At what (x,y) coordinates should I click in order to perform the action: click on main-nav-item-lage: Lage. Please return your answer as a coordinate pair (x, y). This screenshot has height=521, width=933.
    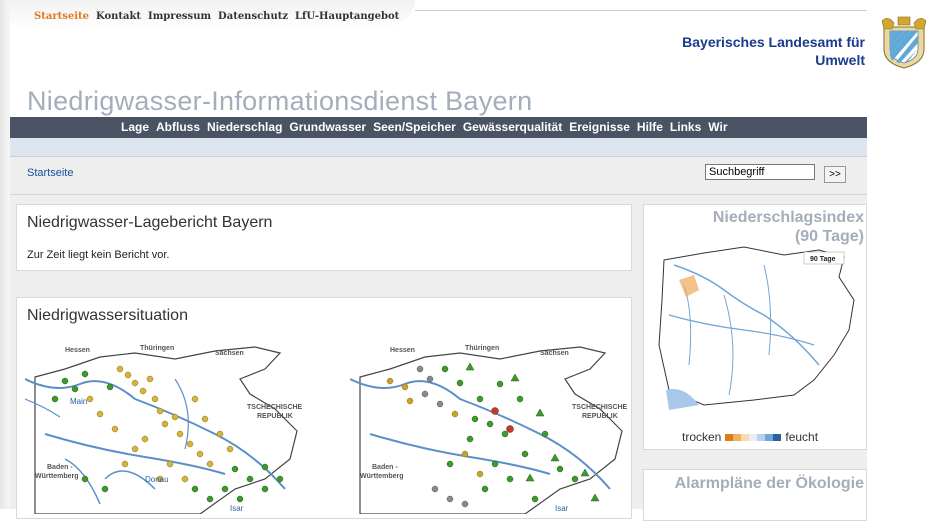
    Looking at the image, I should click on (135, 127).